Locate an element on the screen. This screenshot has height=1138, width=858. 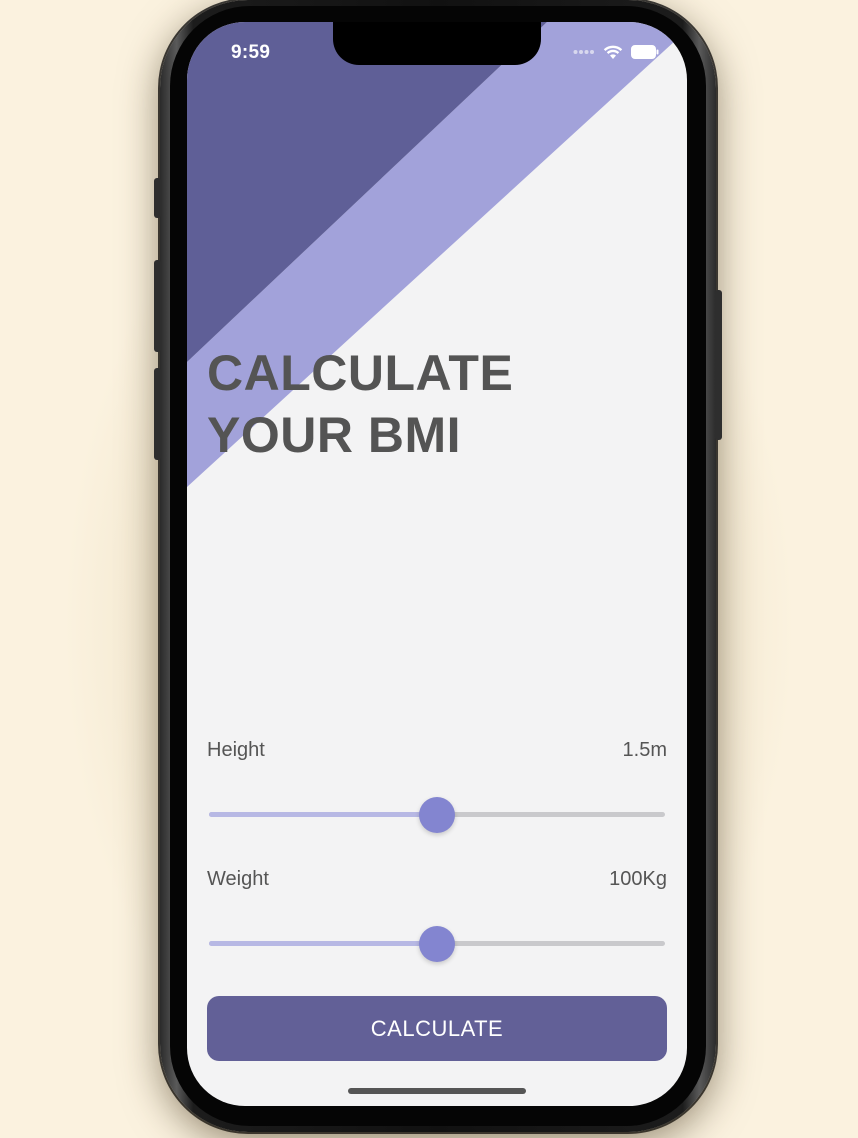
weight-slider-thumb is located at coordinates (437, 944).